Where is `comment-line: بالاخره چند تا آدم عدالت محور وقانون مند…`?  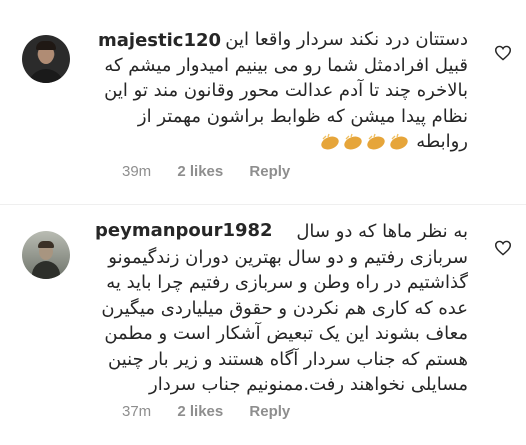 comment-line: بالاخره چند تا آدم عدالت محور وقانون مند… is located at coordinates (286, 90).